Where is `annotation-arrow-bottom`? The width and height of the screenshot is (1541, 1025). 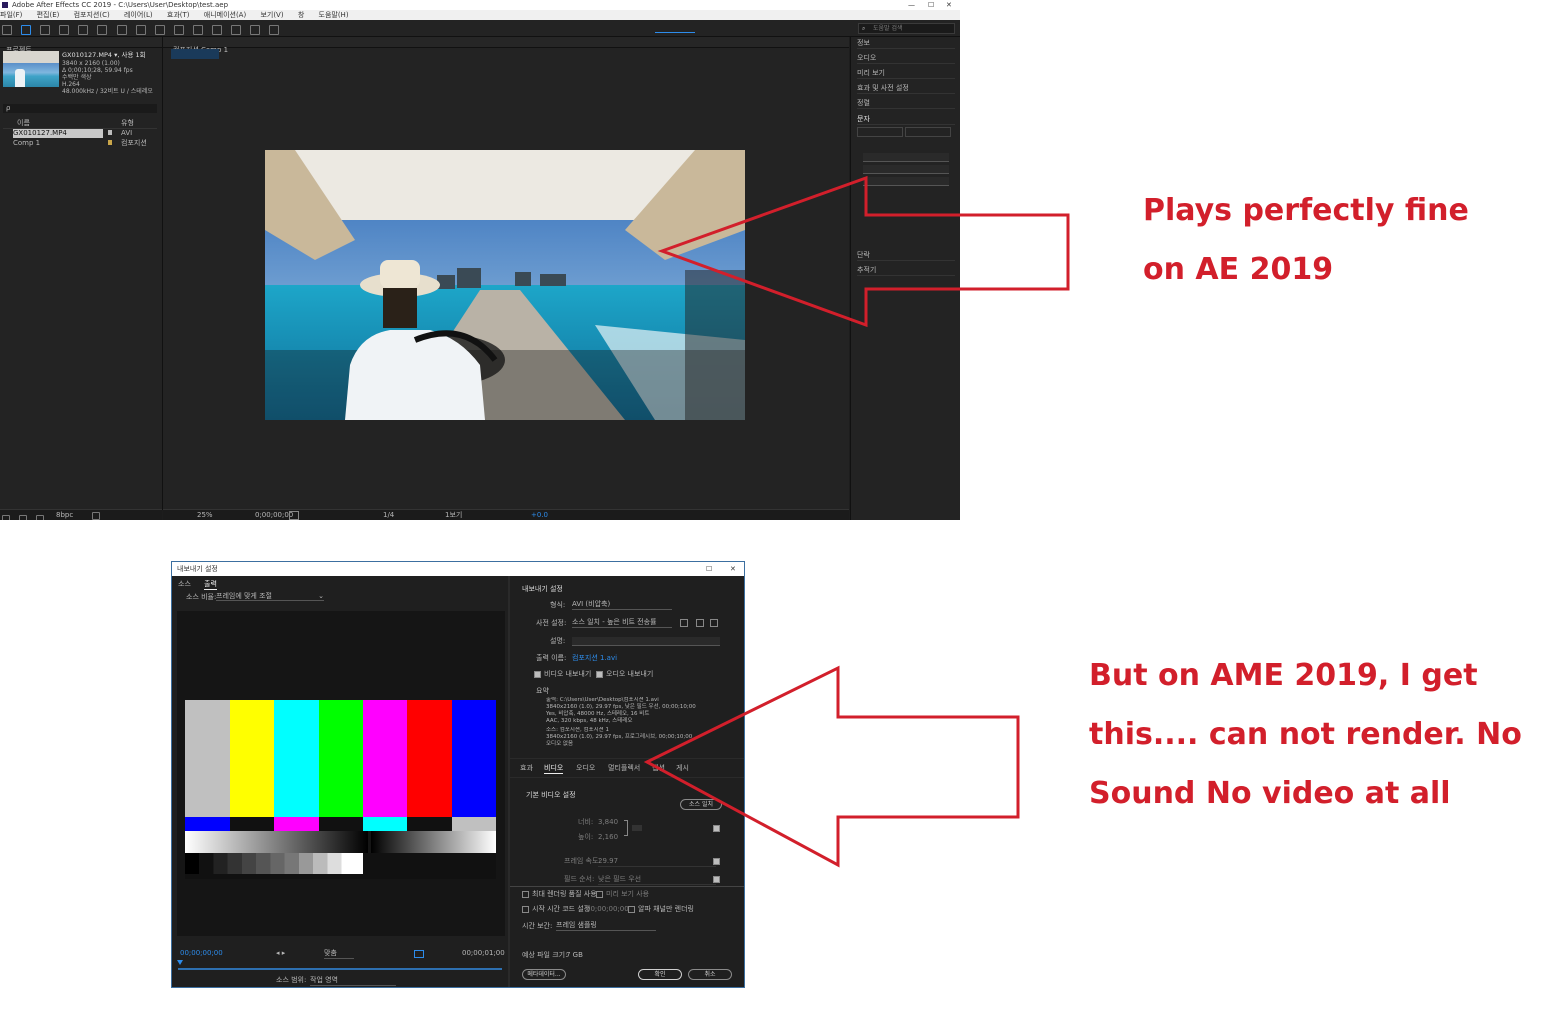 annotation-arrow-bottom is located at coordinates (831, 766).